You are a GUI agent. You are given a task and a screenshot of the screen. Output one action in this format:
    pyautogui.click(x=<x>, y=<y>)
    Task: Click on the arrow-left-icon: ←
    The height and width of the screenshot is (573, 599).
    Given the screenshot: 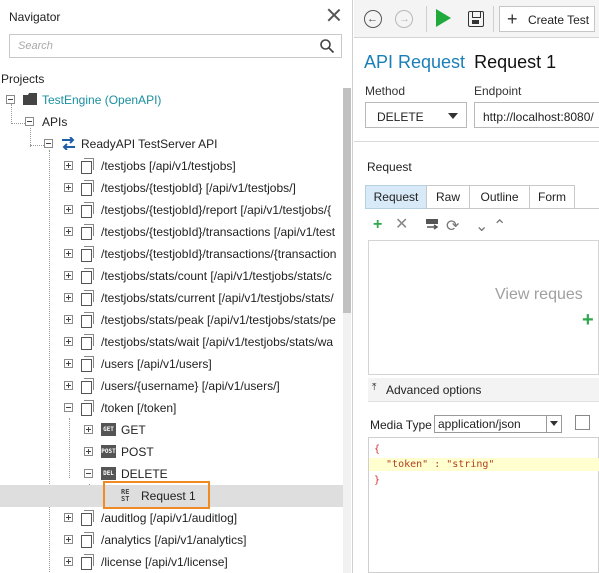 What is the action you would take?
    pyautogui.click(x=372, y=19)
    